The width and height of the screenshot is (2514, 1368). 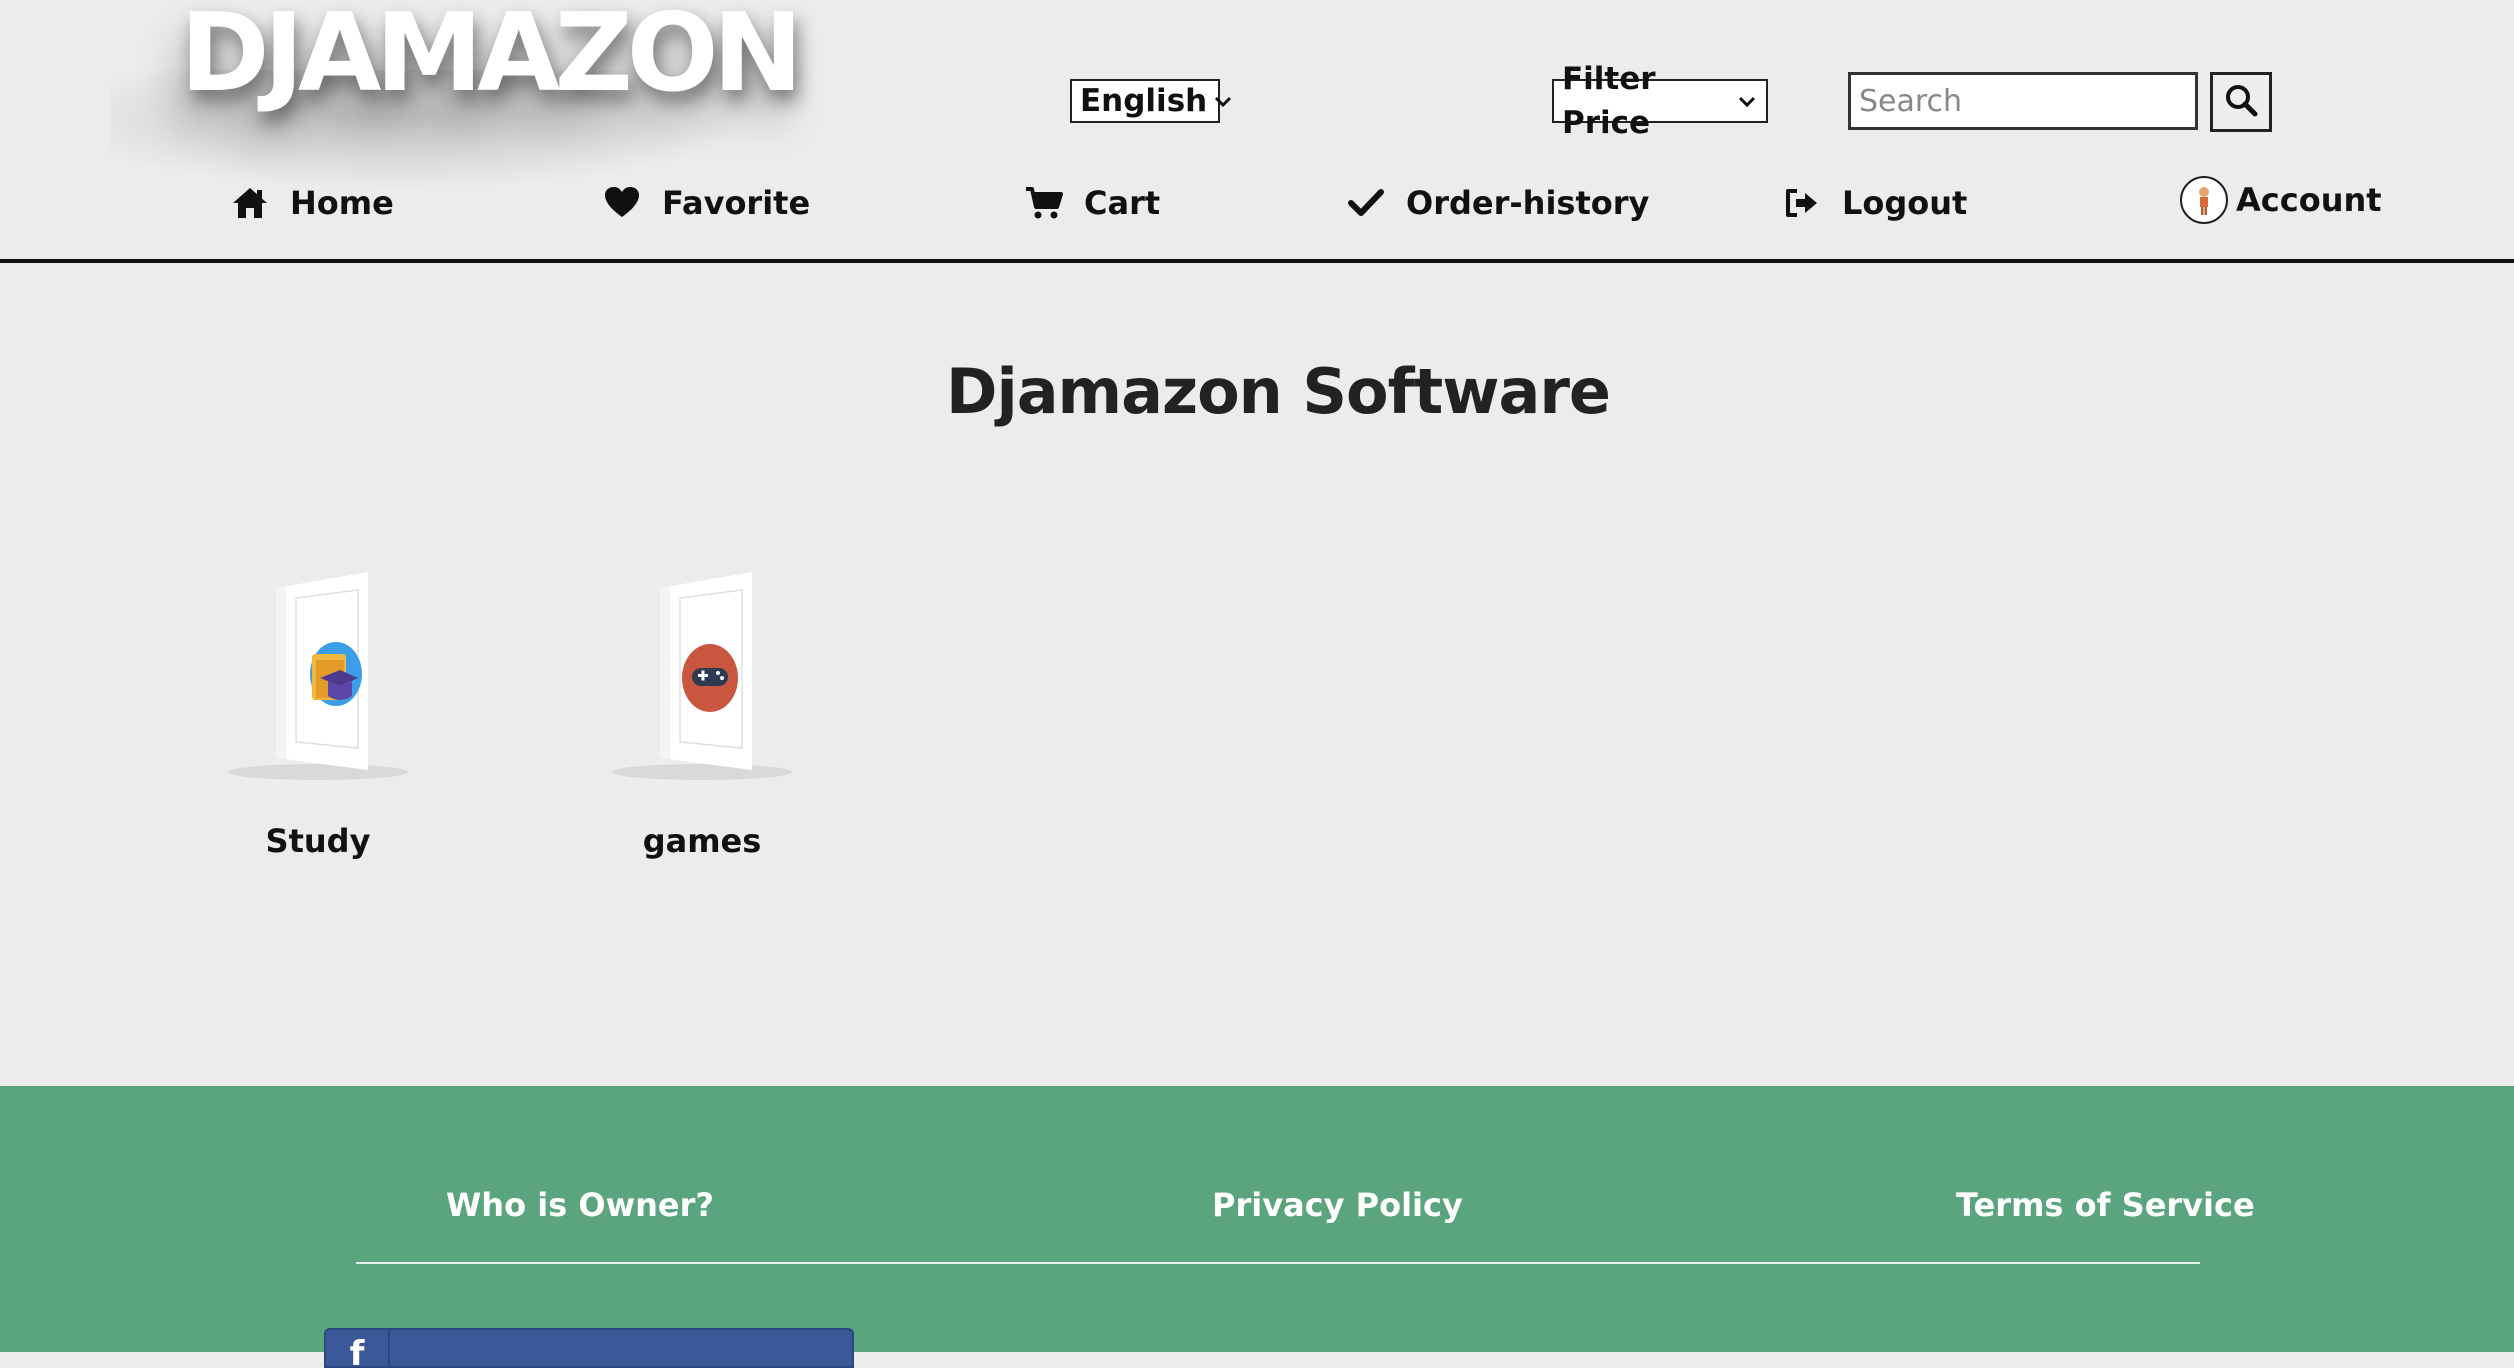 I want to click on gamepad-icon, so click(x=702, y=680).